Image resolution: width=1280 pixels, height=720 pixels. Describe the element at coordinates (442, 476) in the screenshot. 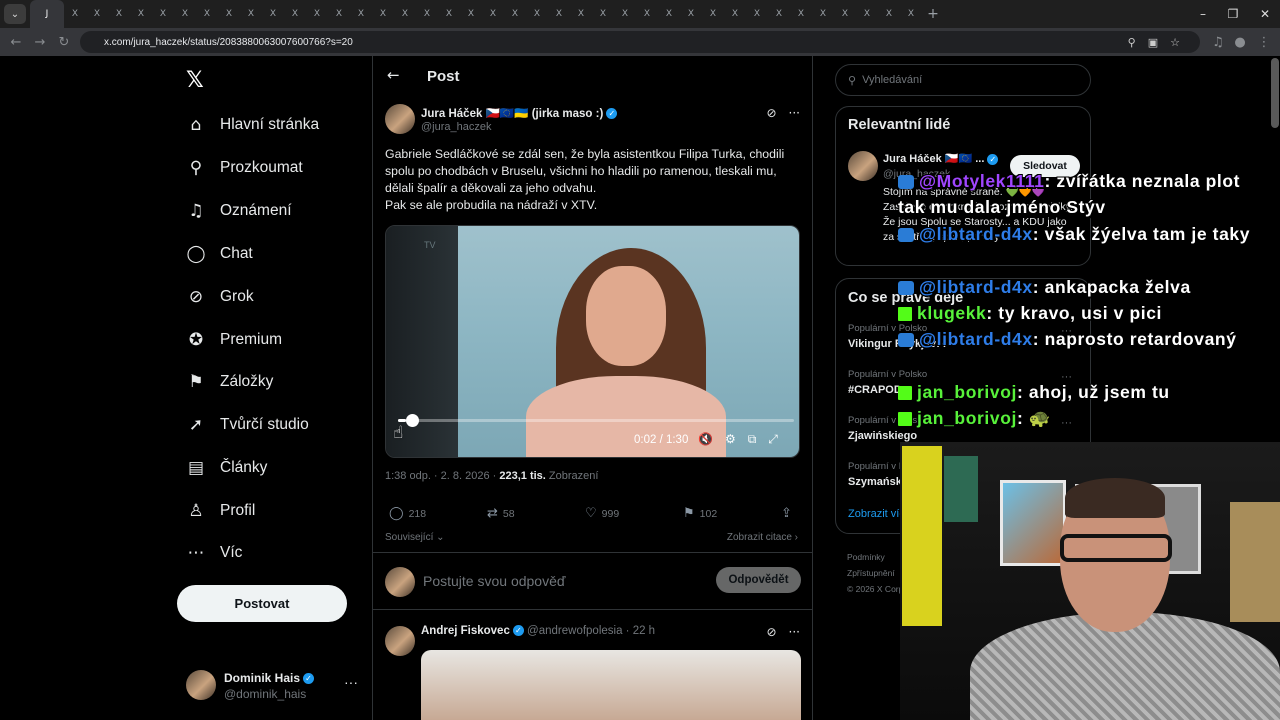

I see `post-timestamp: 1:38 odp. · 2. 8. 2026 ·` at that location.